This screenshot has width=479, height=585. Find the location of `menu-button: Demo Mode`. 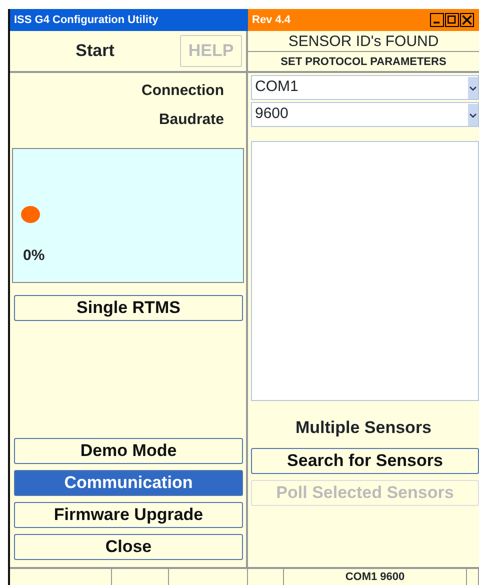

menu-button: Demo Mode is located at coordinates (128, 451).